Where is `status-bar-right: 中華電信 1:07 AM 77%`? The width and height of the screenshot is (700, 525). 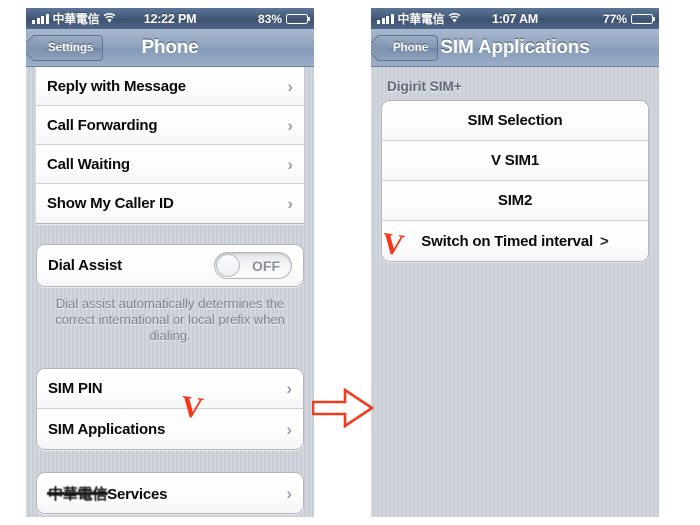 status-bar-right: 中華電信 1:07 AM 77% is located at coordinates (515, 18).